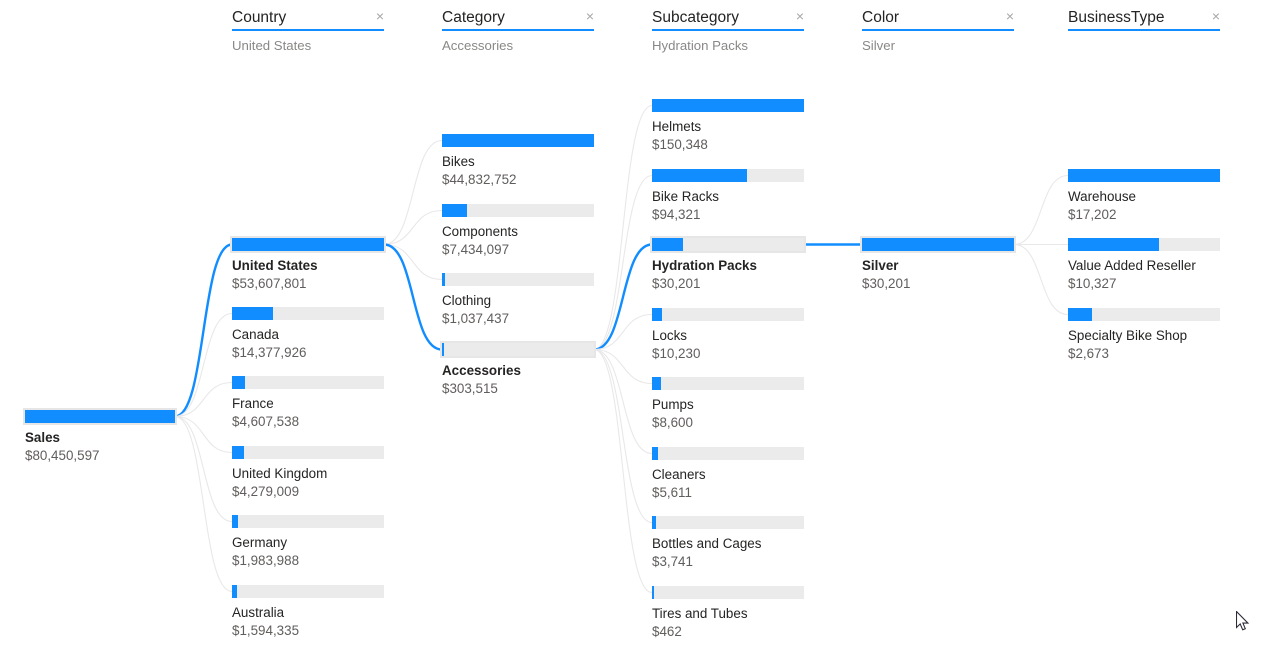 Image resolution: width=1272 pixels, height=665 pixels. What do you see at coordinates (518, 161) in the screenshot?
I see `tree-node: Bikes $44,832,752` at bounding box center [518, 161].